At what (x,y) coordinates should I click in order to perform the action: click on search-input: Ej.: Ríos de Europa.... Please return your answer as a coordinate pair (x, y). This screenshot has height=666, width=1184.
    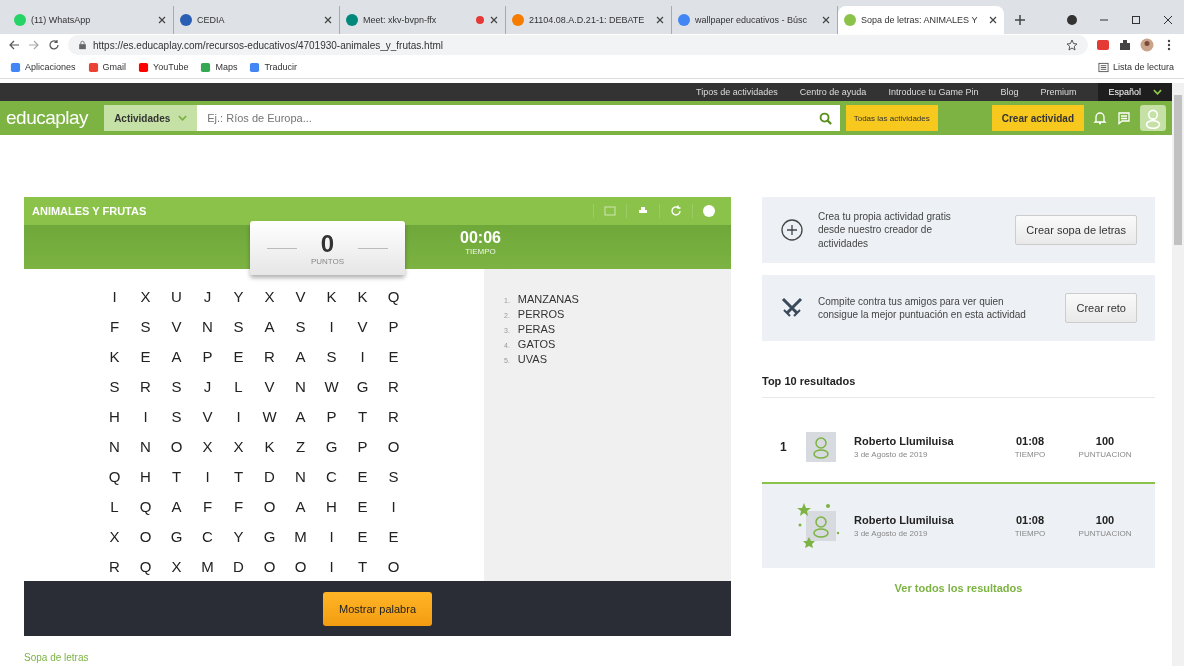
    Looking at the image, I should click on (512, 118).